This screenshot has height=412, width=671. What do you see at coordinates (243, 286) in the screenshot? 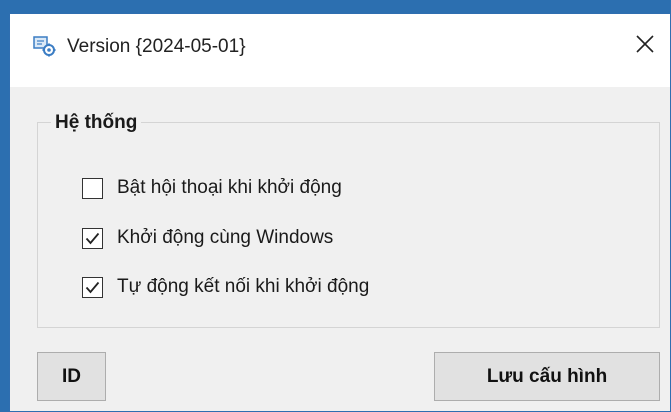
I see `option-label: Tự động kết nối khi khởi động` at bounding box center [243, 286].